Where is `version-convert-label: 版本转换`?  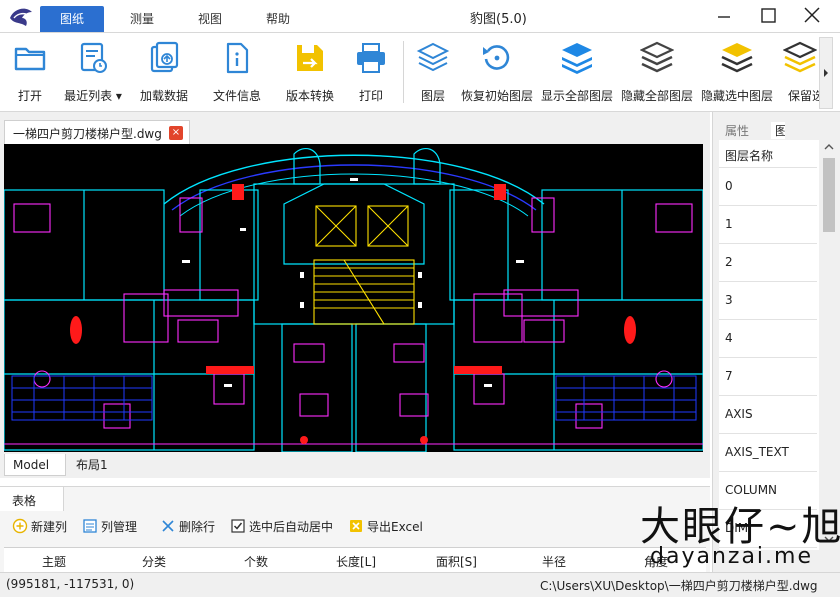
version-convert-label: 版本转换 is located at coordinates (309, 96).